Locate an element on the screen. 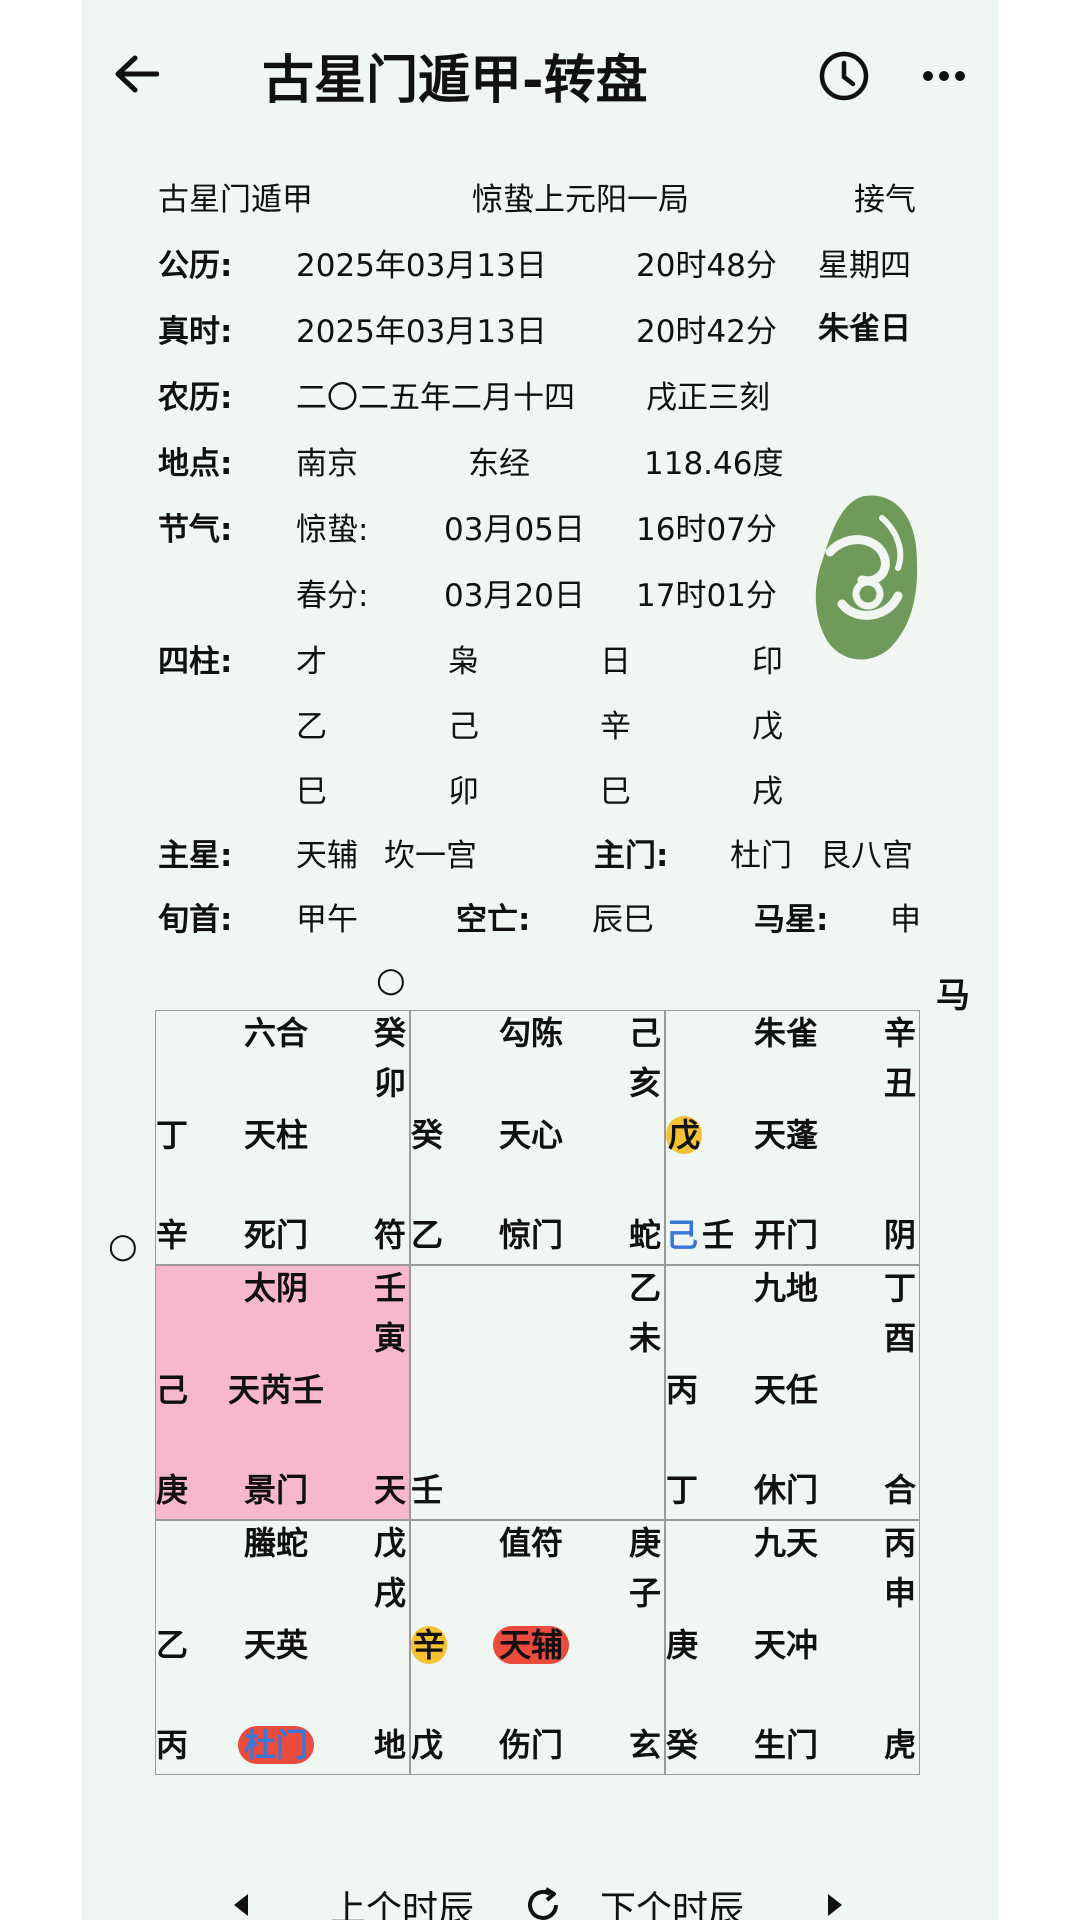  palace-branch: 寅 is located at coordinates (390, 1338).